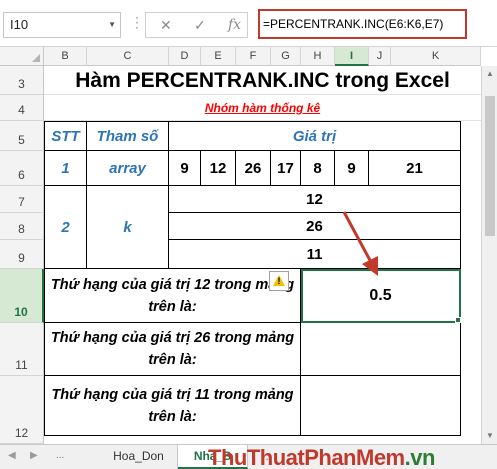 This screenshot has height=469, width=497. What do you see at coordinates (315, 136) in the screenshot?
I see `header-value: Giá trị` at bounding box center [315, 136].